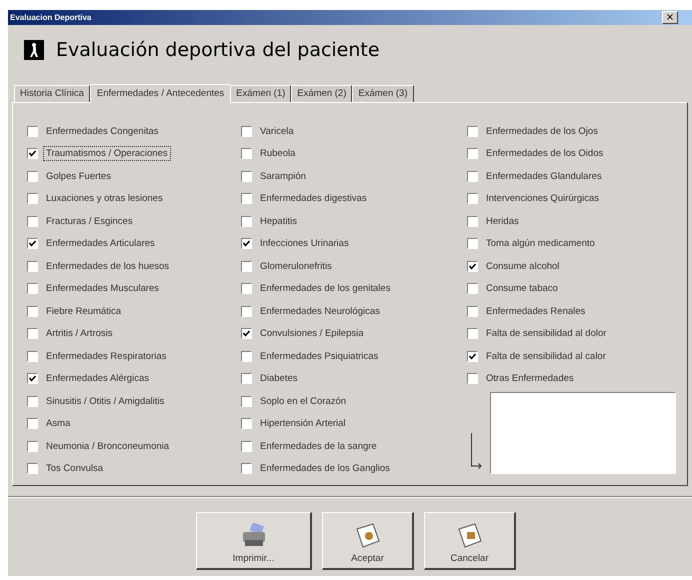  I want to click on tab: Exámen (2), so click(321, 93).